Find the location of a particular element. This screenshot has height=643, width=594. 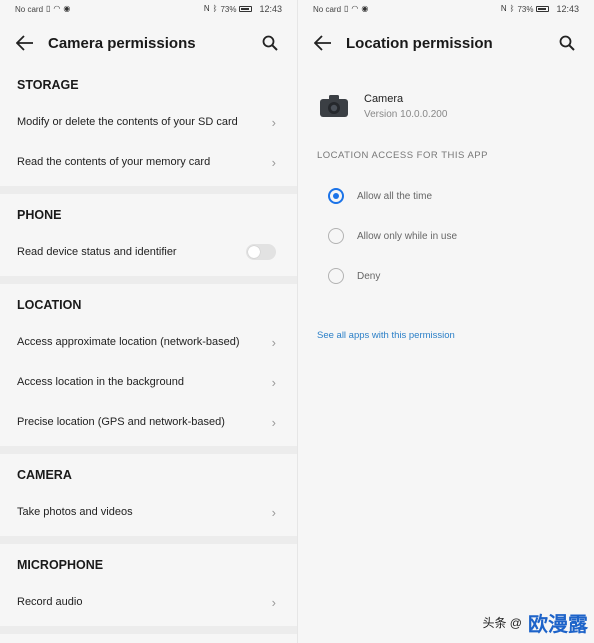

permission-toggle is located at coordinates (261, 252).